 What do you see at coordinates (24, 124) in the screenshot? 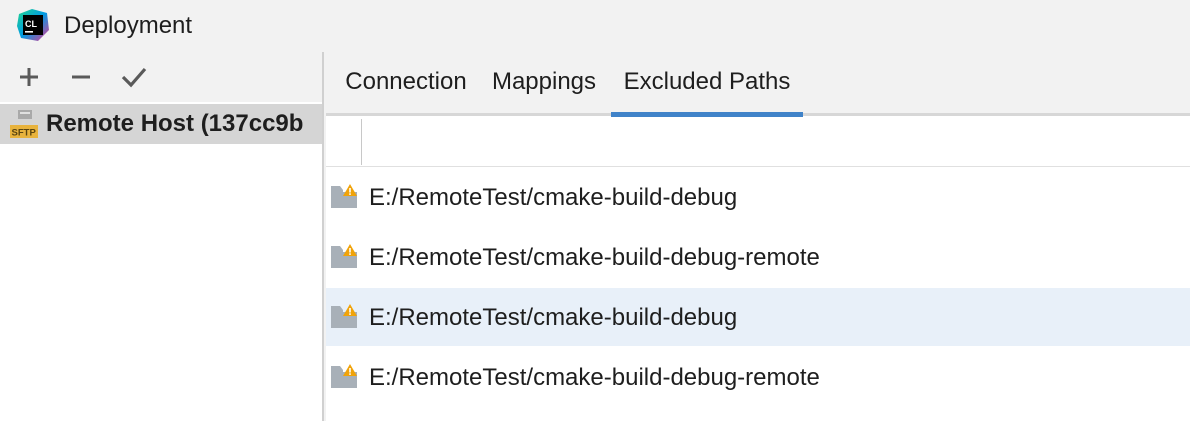
I see `sftp-server-icon: SFTP` at bounding box center [24, 124].